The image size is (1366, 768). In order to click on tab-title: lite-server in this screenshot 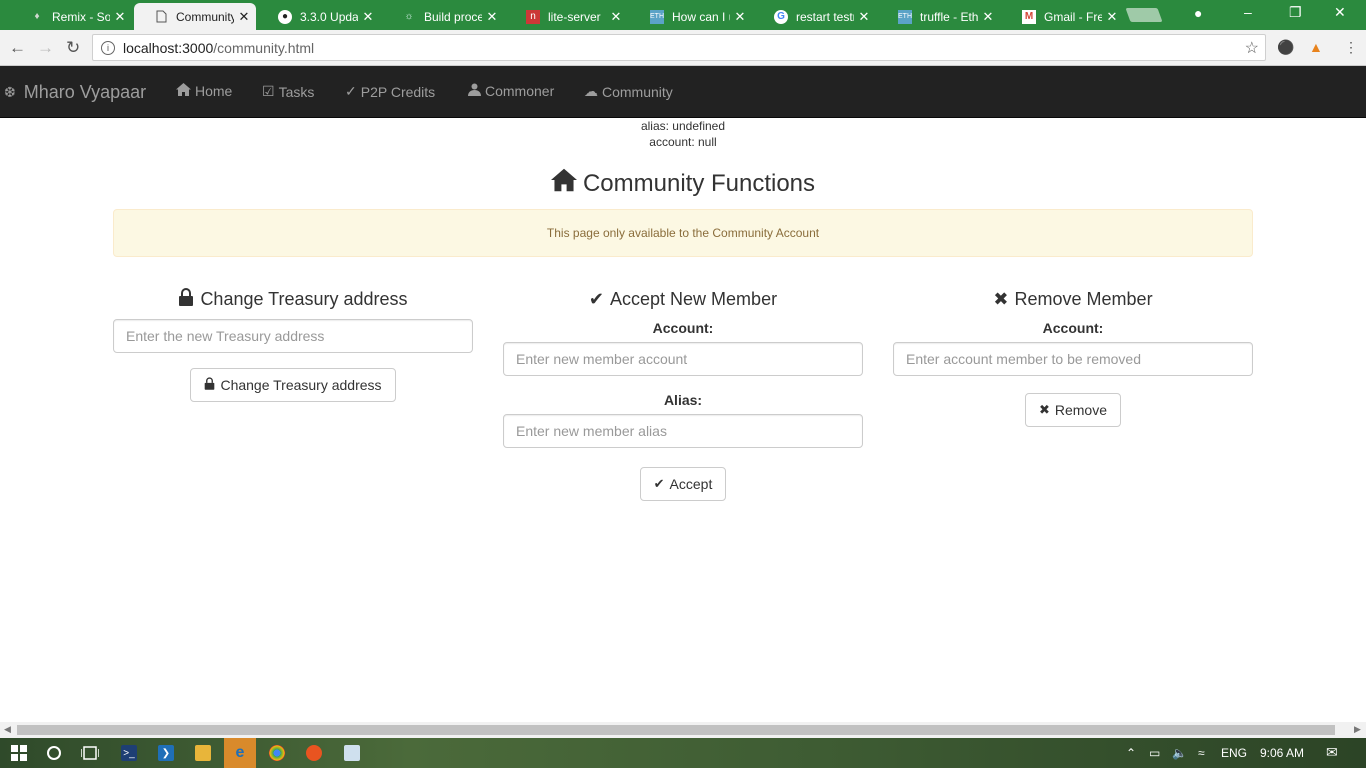, I will do `click(574, 16)`.